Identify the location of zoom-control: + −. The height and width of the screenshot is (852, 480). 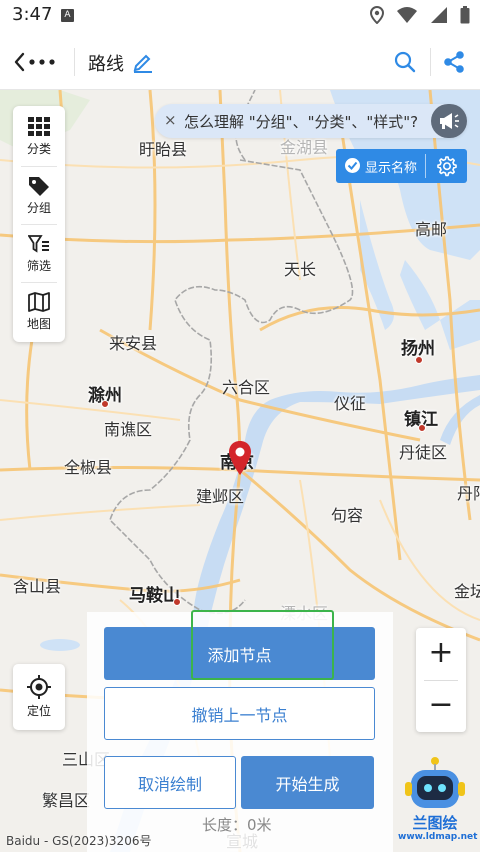
(441, 680).